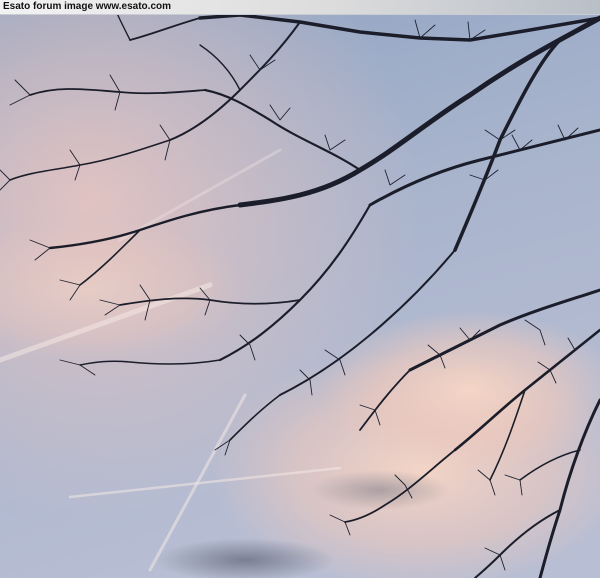 The width and height of the screenshot is (600, 578). Describe the element at coordinates (300, 7) in the screenshot. I see `watermark-bar: Esato forum image www.esato.com` at that location.